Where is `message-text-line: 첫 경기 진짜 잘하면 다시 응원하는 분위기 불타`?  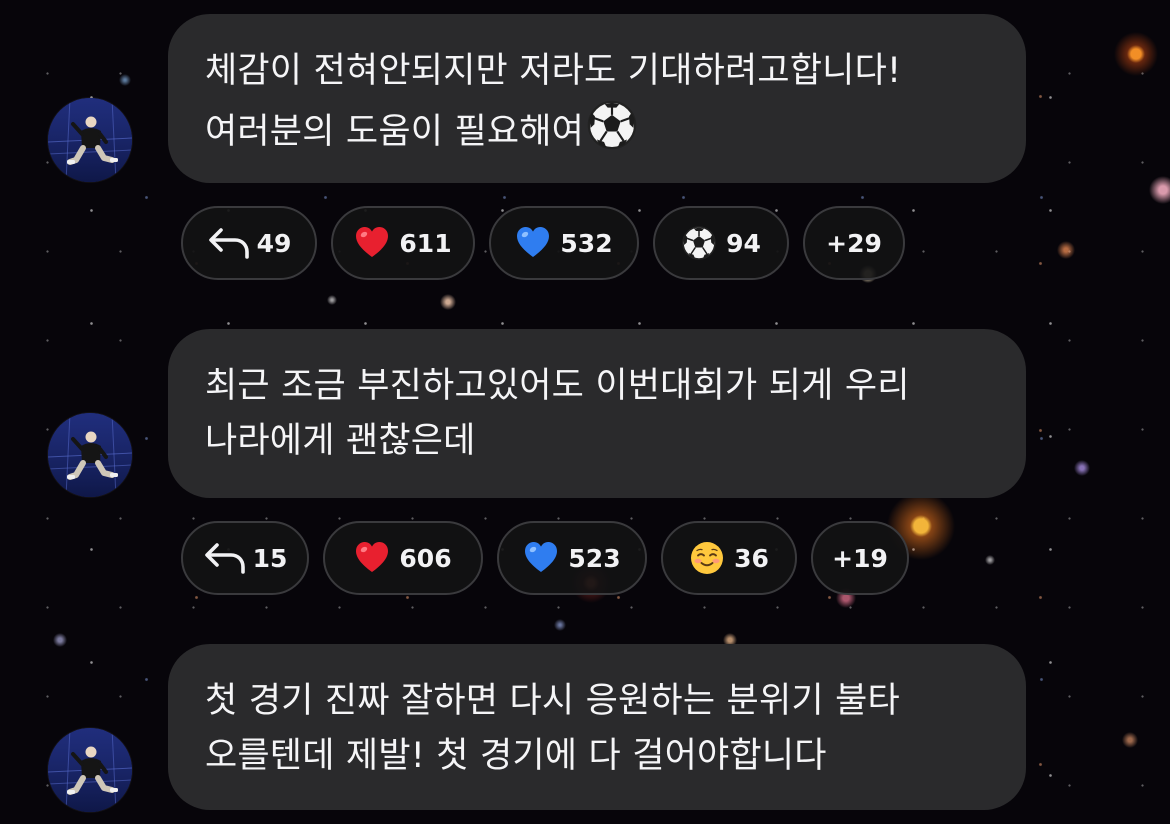
message-text-line: 첫 경기 진짜 잘하면 다시 응원하는 분위기 불타 is located at coordinates (552, 701).